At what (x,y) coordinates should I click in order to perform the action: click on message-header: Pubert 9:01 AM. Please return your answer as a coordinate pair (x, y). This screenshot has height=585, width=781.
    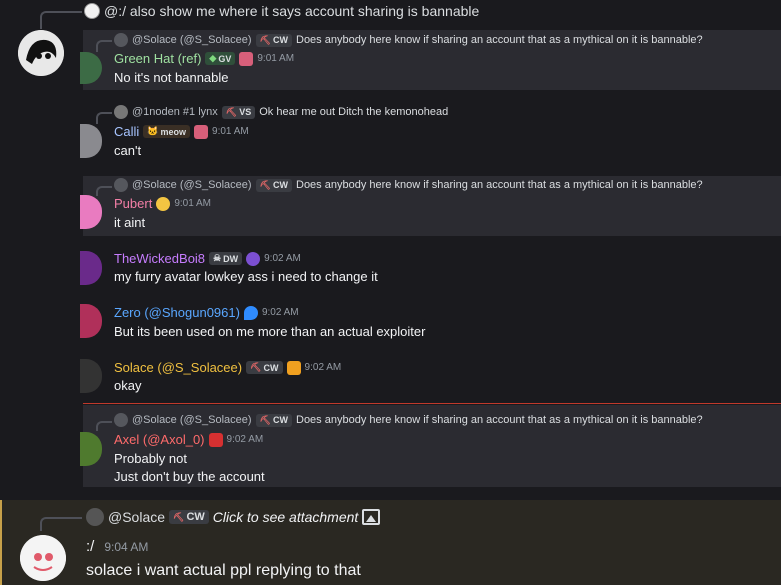
    Looking at the image, I should click on (162, 203).